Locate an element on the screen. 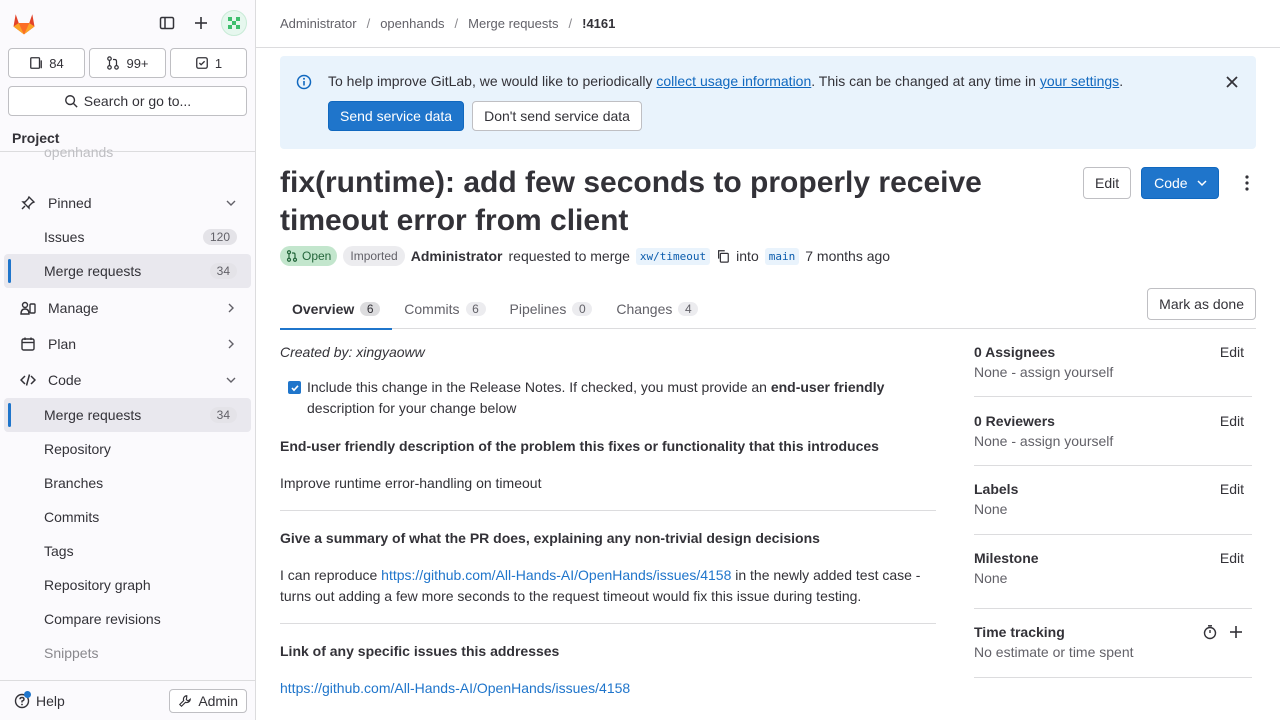 The image size is (1280, 720). sidebar-item-tags: Tags is located at coordinates (127, 551).